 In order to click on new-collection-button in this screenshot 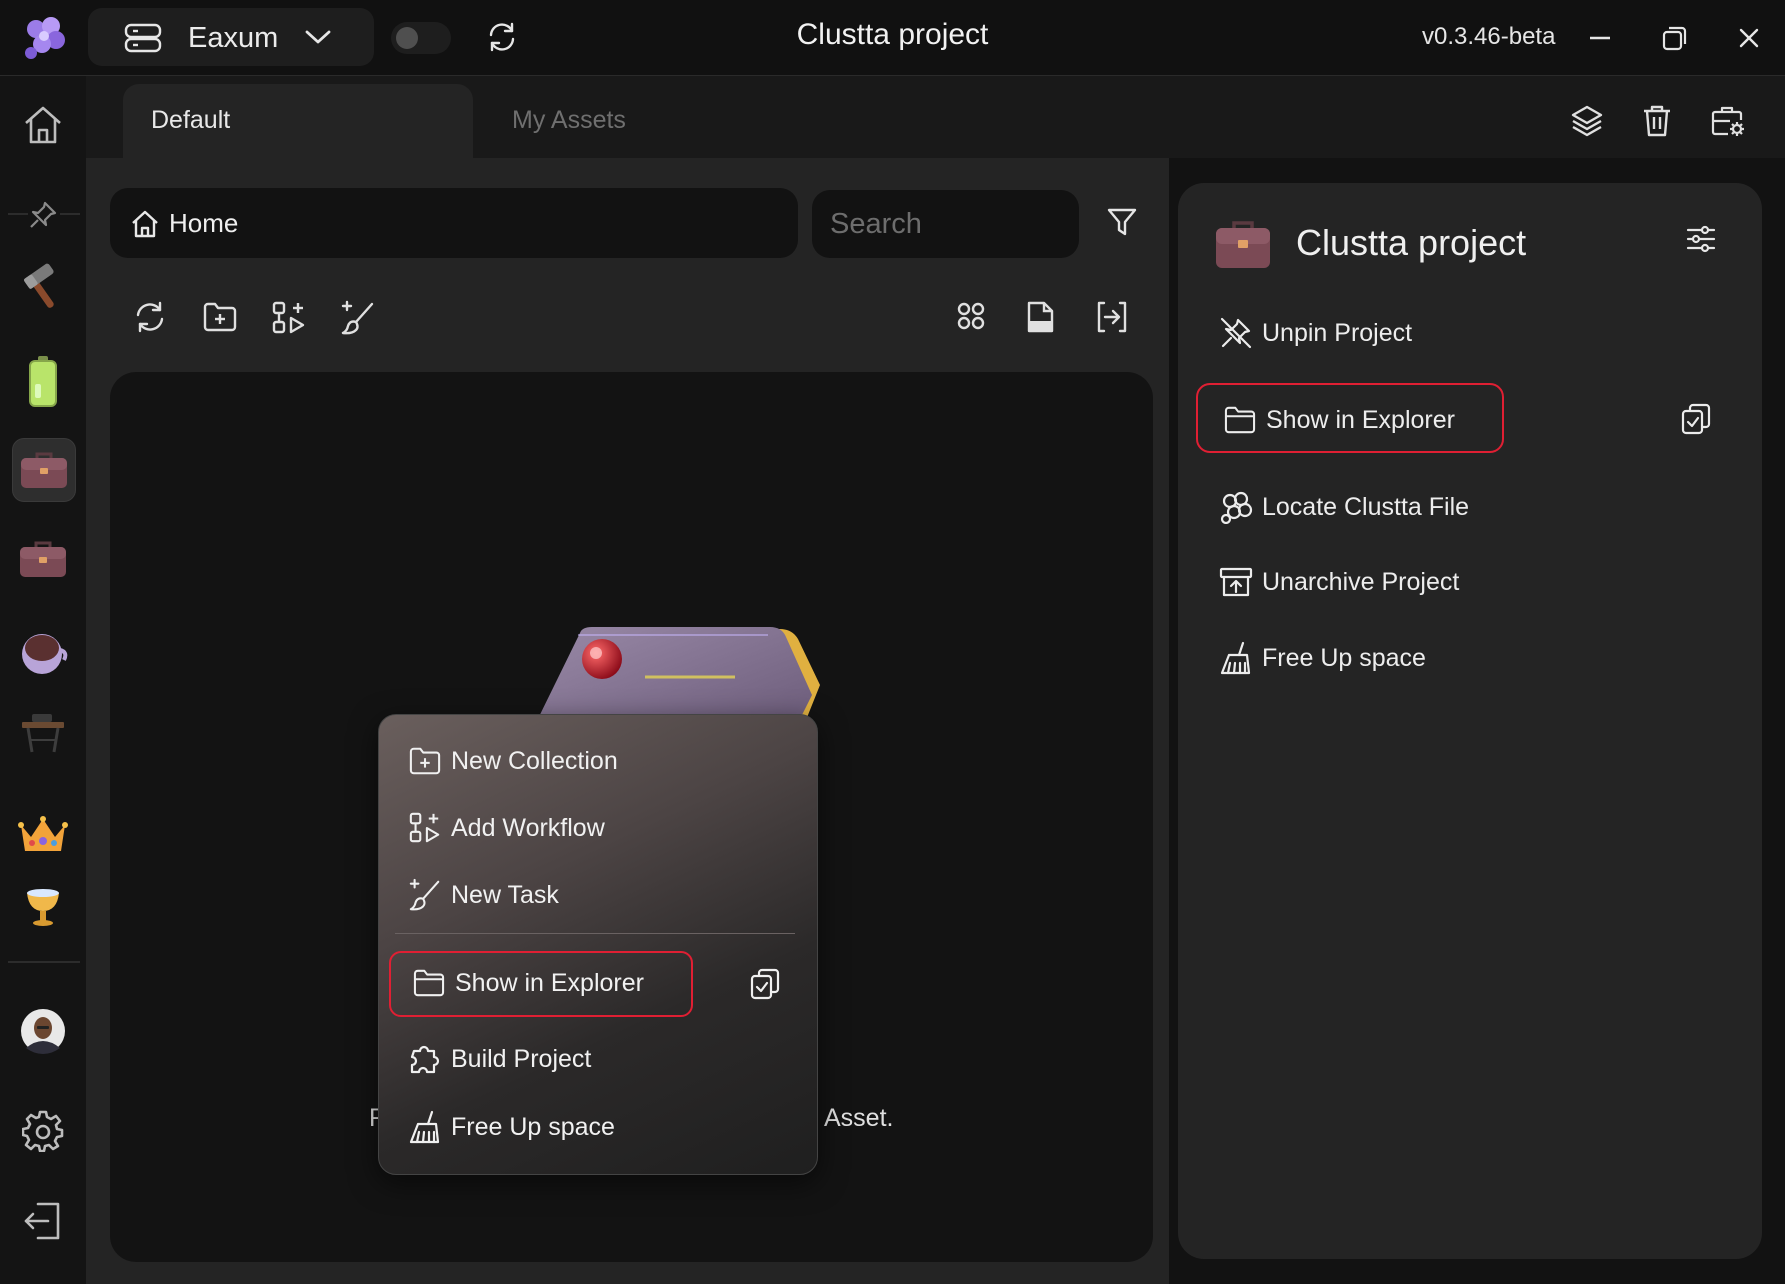, I will do `click(220, 317)`.